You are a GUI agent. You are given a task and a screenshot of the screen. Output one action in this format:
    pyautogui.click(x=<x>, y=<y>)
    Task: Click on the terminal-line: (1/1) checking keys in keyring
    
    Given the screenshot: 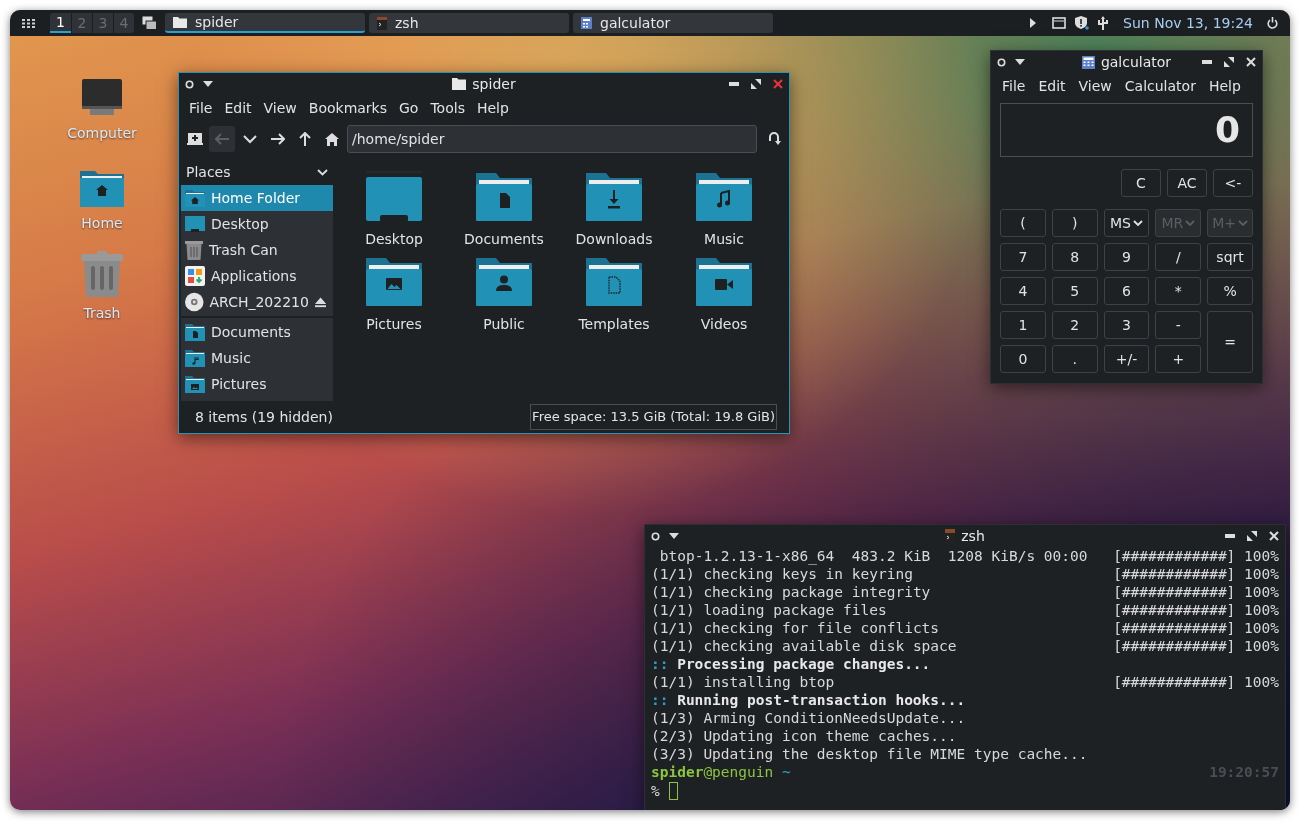 What is the action you would take?
    pyautogui.click(x=782, y=574)
    